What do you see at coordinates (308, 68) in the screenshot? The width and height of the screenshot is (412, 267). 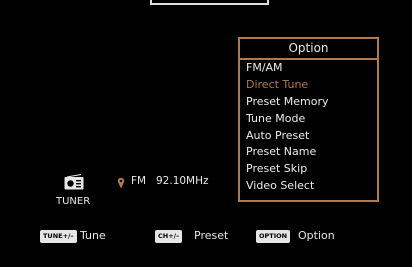 I see `menu-item-fm-am: FM/AM` at bounding box center [308, 68].